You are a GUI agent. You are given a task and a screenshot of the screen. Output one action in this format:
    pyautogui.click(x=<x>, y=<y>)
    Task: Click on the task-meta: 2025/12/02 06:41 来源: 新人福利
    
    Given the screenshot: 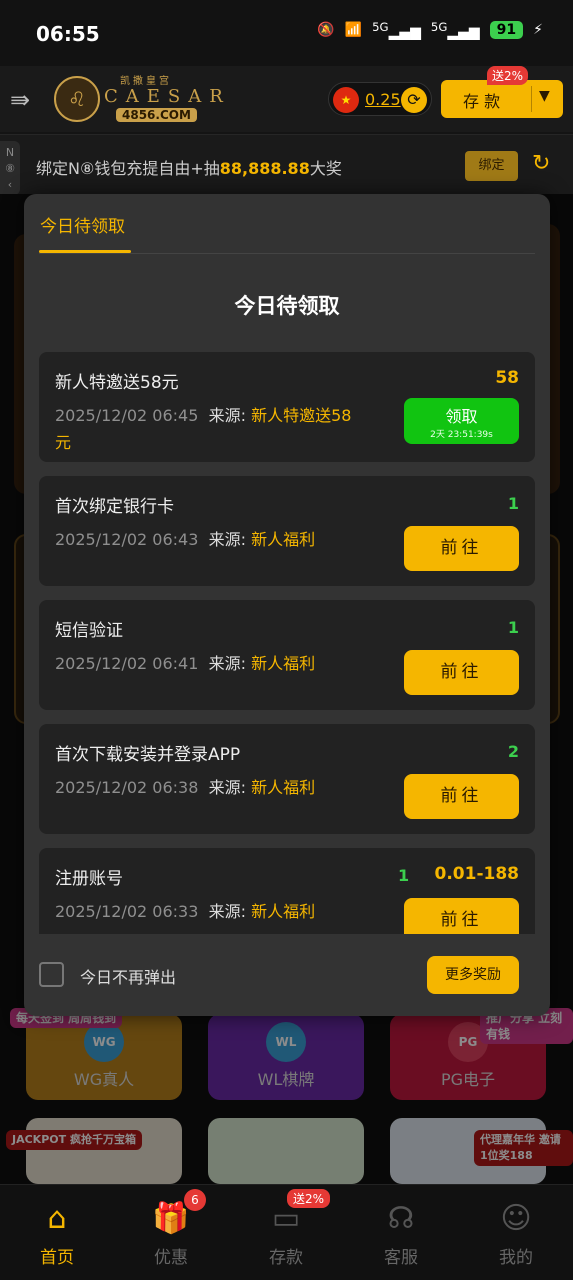 What is the action you would take?
    pyautogui.click(x=205, y=663)
    